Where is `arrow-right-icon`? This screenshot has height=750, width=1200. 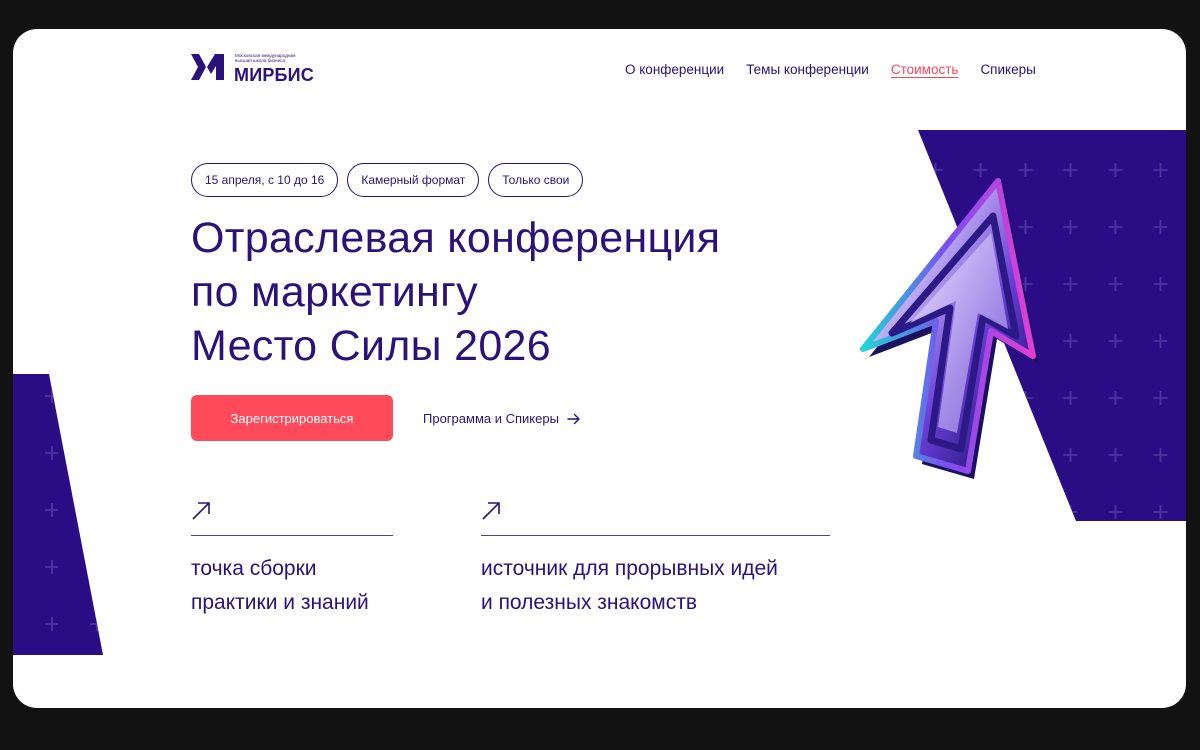 arrow-right-icon is located at coordinates (573, 418).